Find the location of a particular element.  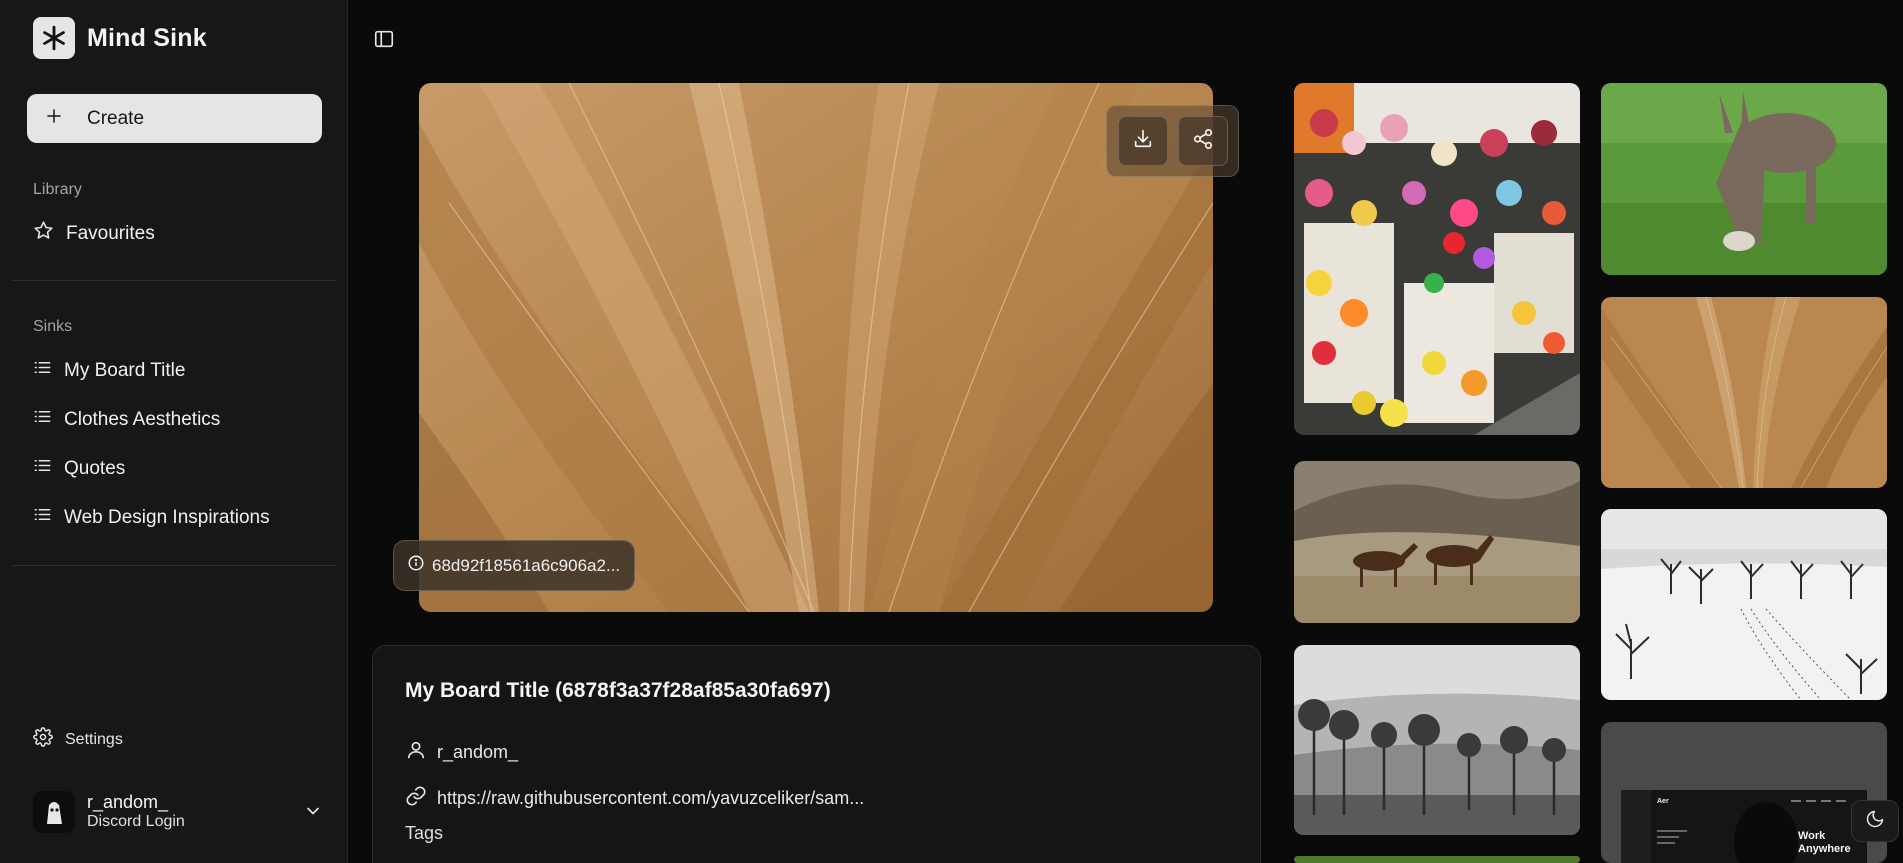

avatar is located at coordinates (54, 812).